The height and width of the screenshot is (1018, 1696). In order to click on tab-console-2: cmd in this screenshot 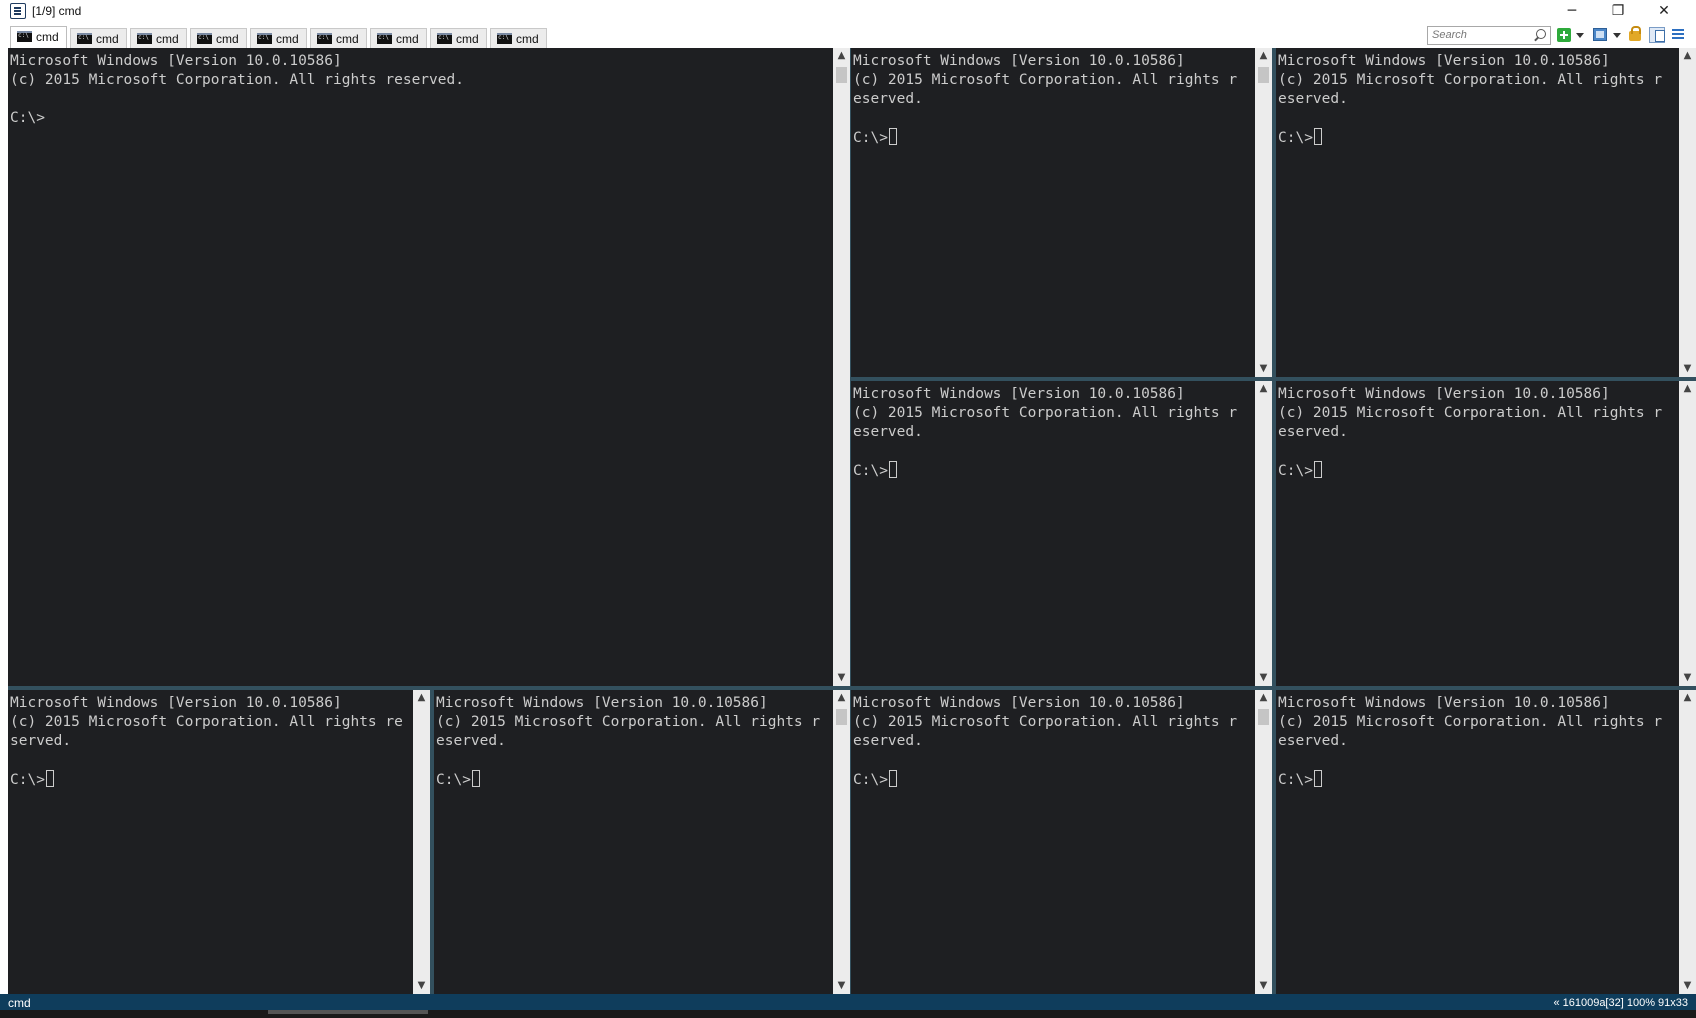, I will do `click(98, 38)`.